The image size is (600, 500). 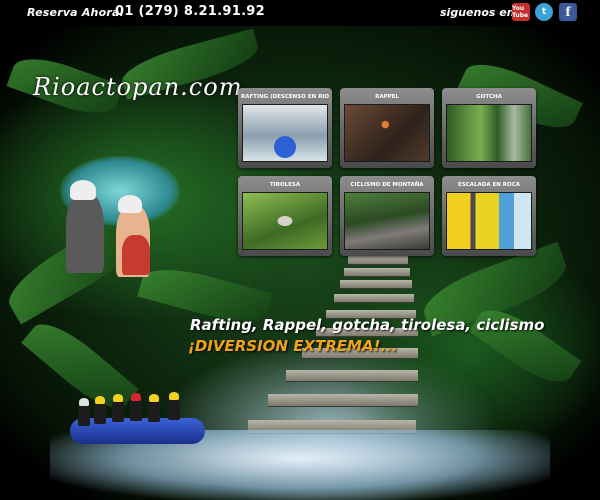 I want to click on activity-label: GOTCHA, so click(x=489, y=97).